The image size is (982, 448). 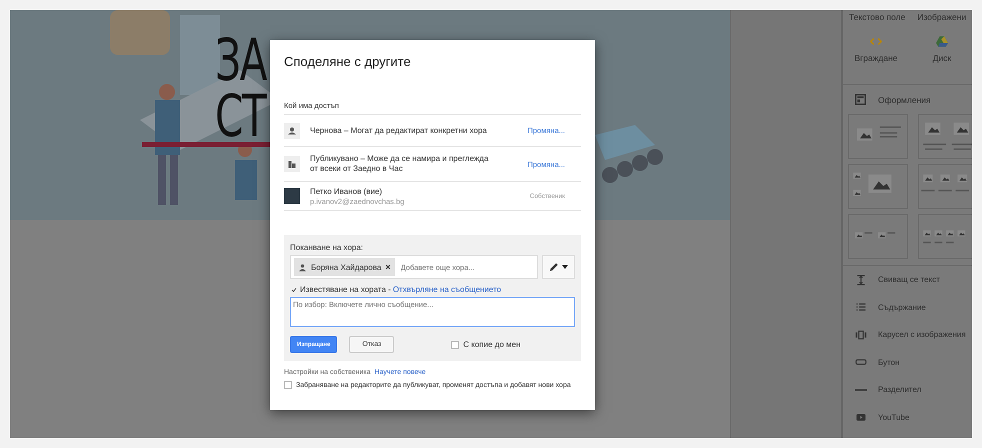 What do you see at coordinates (904, 99) in the screenshot?
I see `section-heading: Оформления` at bounding box center [904, 99].